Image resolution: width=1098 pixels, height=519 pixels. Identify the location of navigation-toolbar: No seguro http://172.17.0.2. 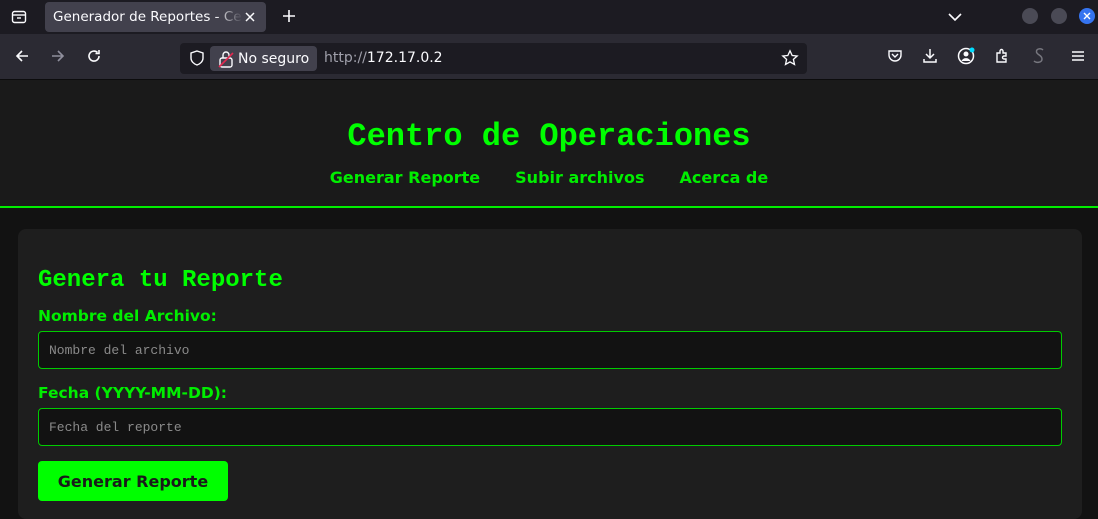
(549, 57).